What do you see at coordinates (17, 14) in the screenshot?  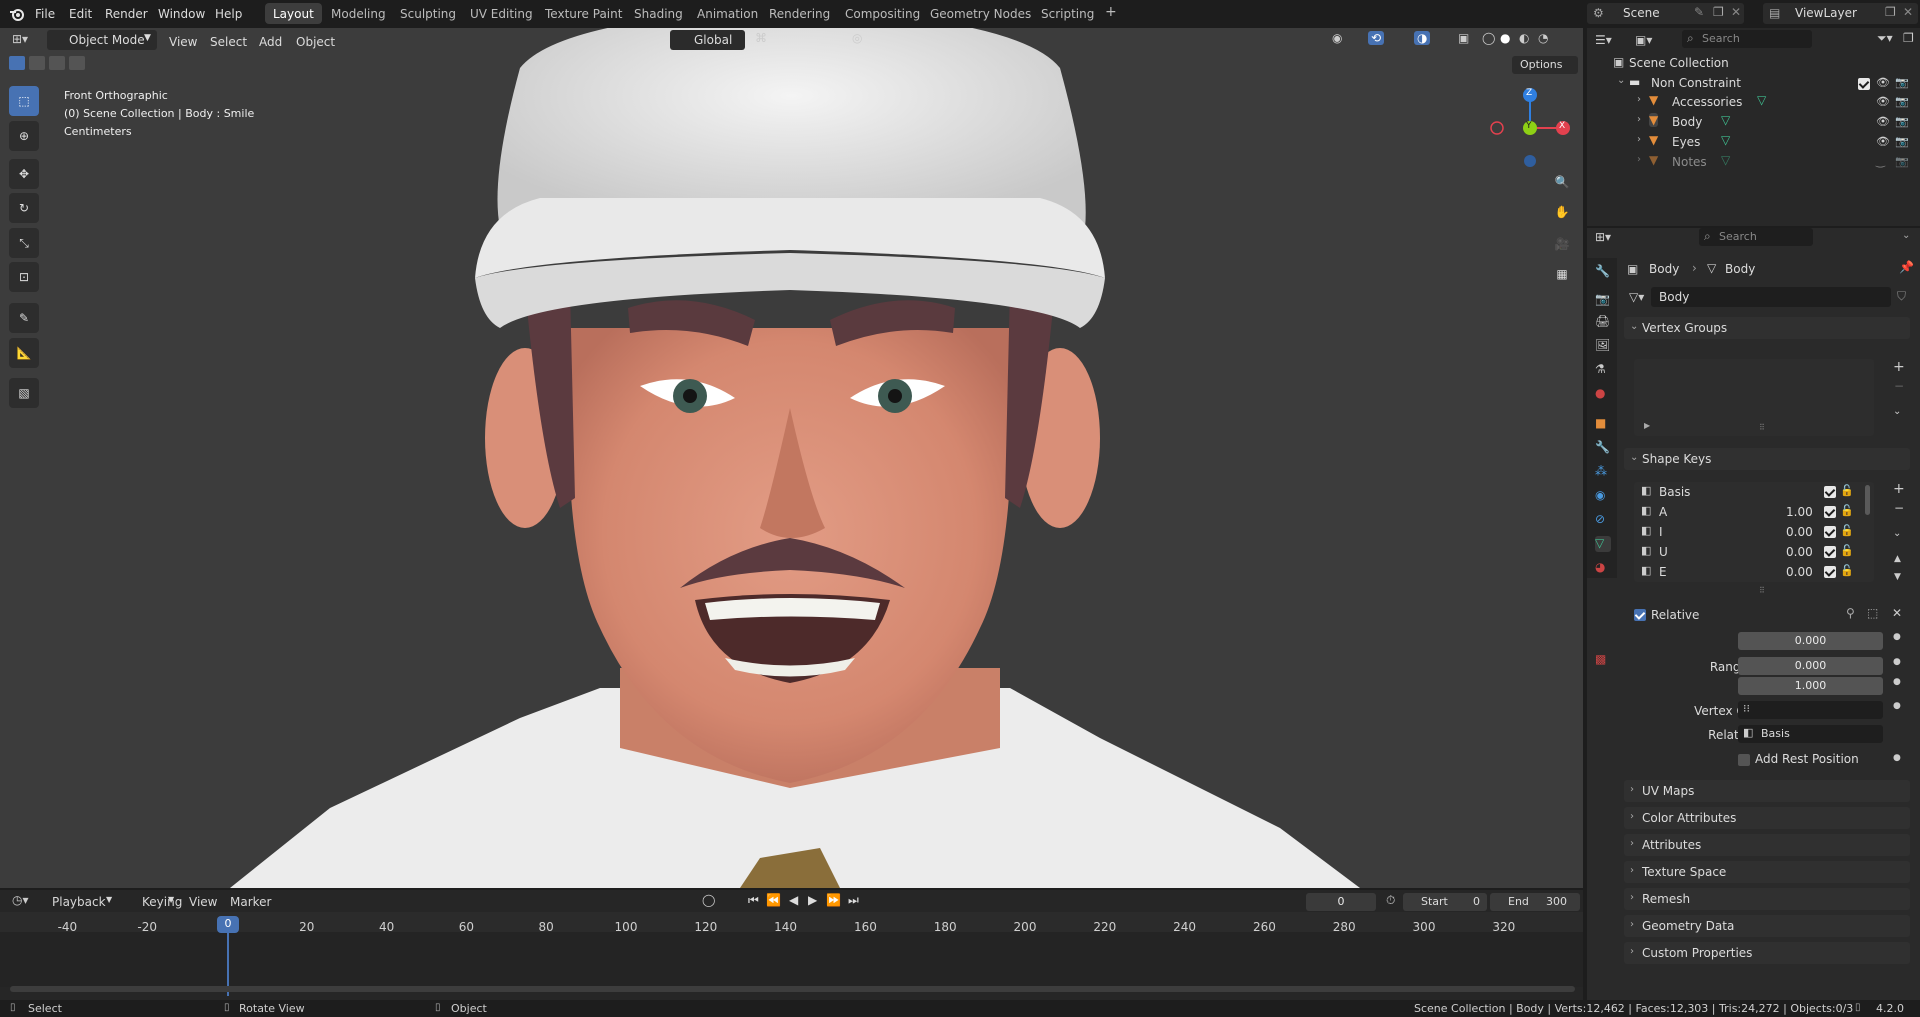 I see `blender-logo-icon` at bounding box center [17, 14].